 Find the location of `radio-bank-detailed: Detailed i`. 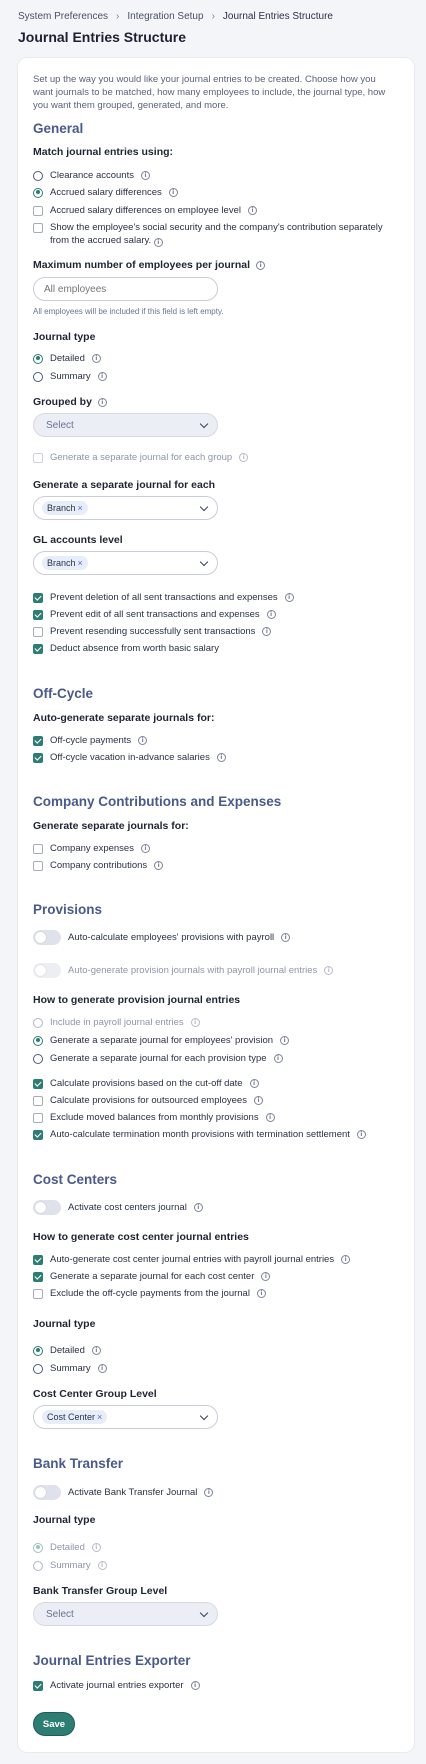

radio-bank-detailed: Detailed i is located at coordinates (67, 1547).